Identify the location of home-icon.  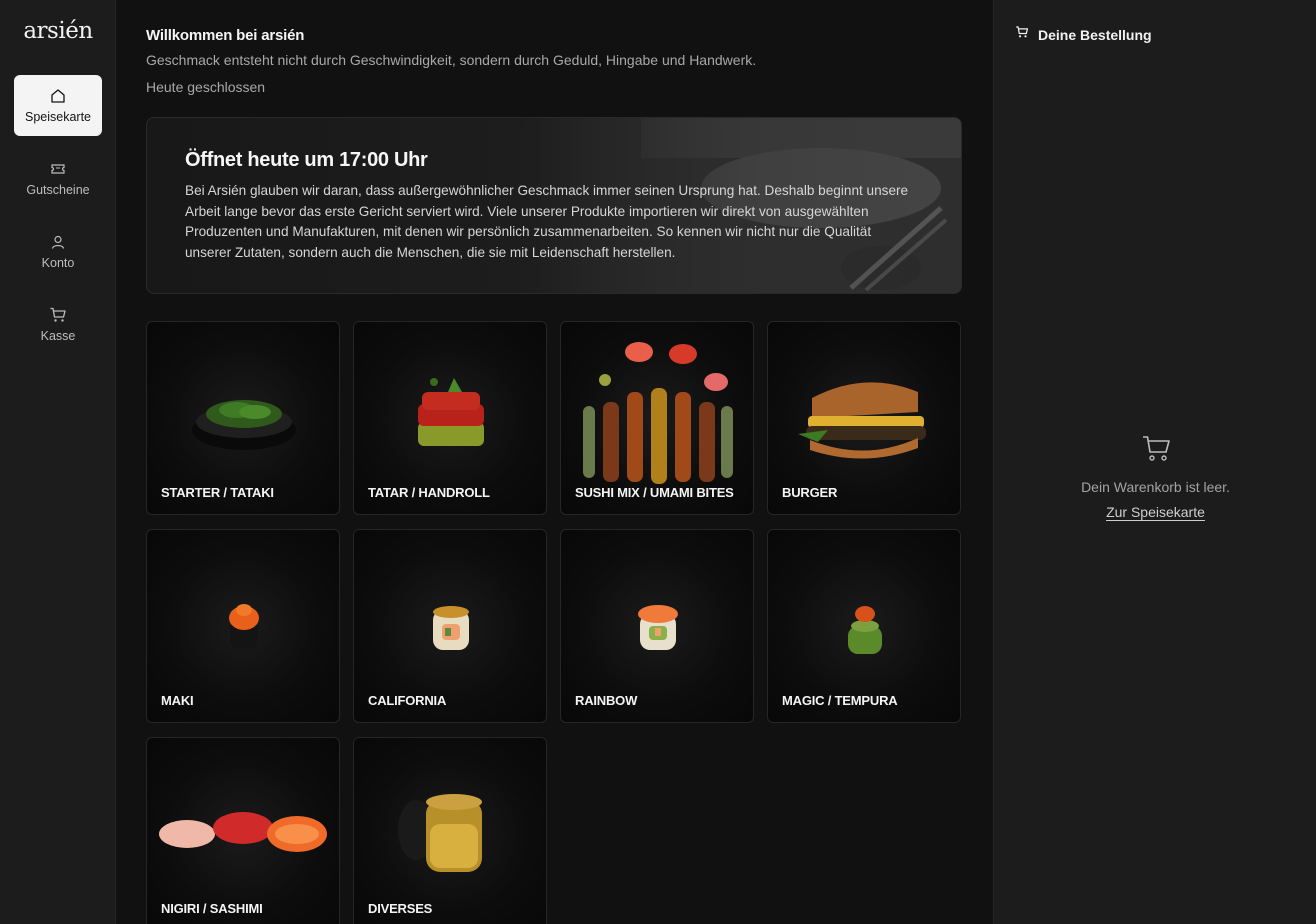
(58, 96).